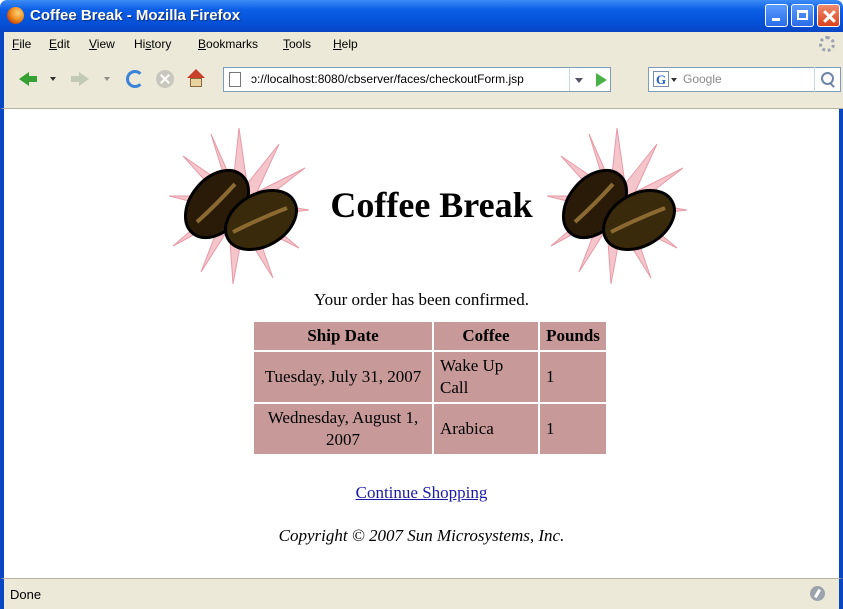 The width and height of the screenshot is (843, 609). I want to click on search-magnifier-icon, so click(827, 79).